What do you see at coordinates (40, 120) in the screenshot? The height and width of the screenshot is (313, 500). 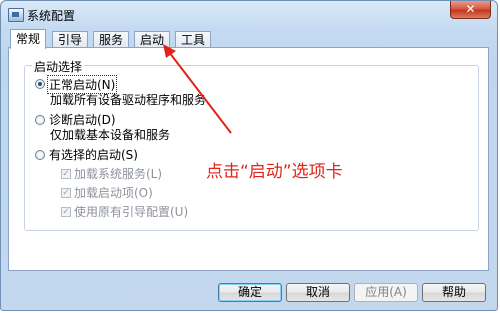 I see `diagnostic-startup-radio` at bounding box center [40, 120].